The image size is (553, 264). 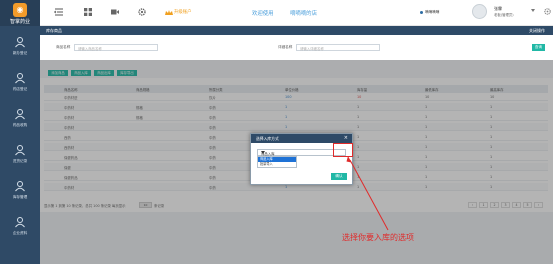 What do you see at coordinates (547, 11) in the screenshot?
I see `settings-icon` at bounding box center [547, 11].